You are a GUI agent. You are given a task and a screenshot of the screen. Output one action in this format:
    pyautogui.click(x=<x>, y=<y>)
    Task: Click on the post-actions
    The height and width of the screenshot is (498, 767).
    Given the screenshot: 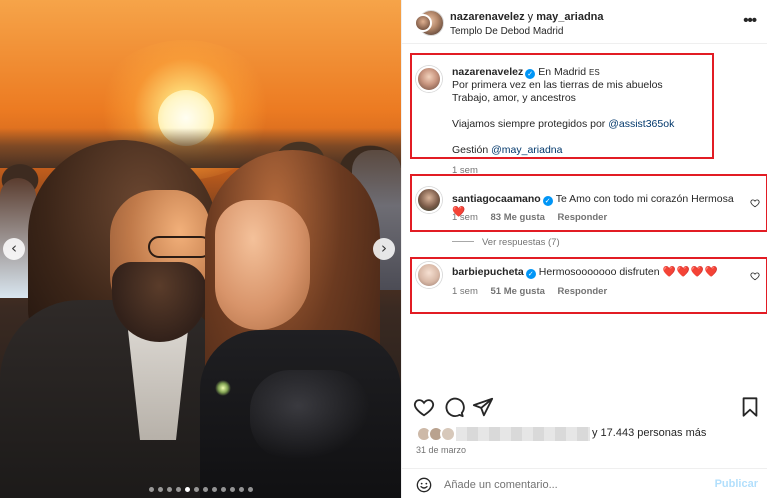 What is the action you would take?
    pyautogui.click(x=584, y=407)
    